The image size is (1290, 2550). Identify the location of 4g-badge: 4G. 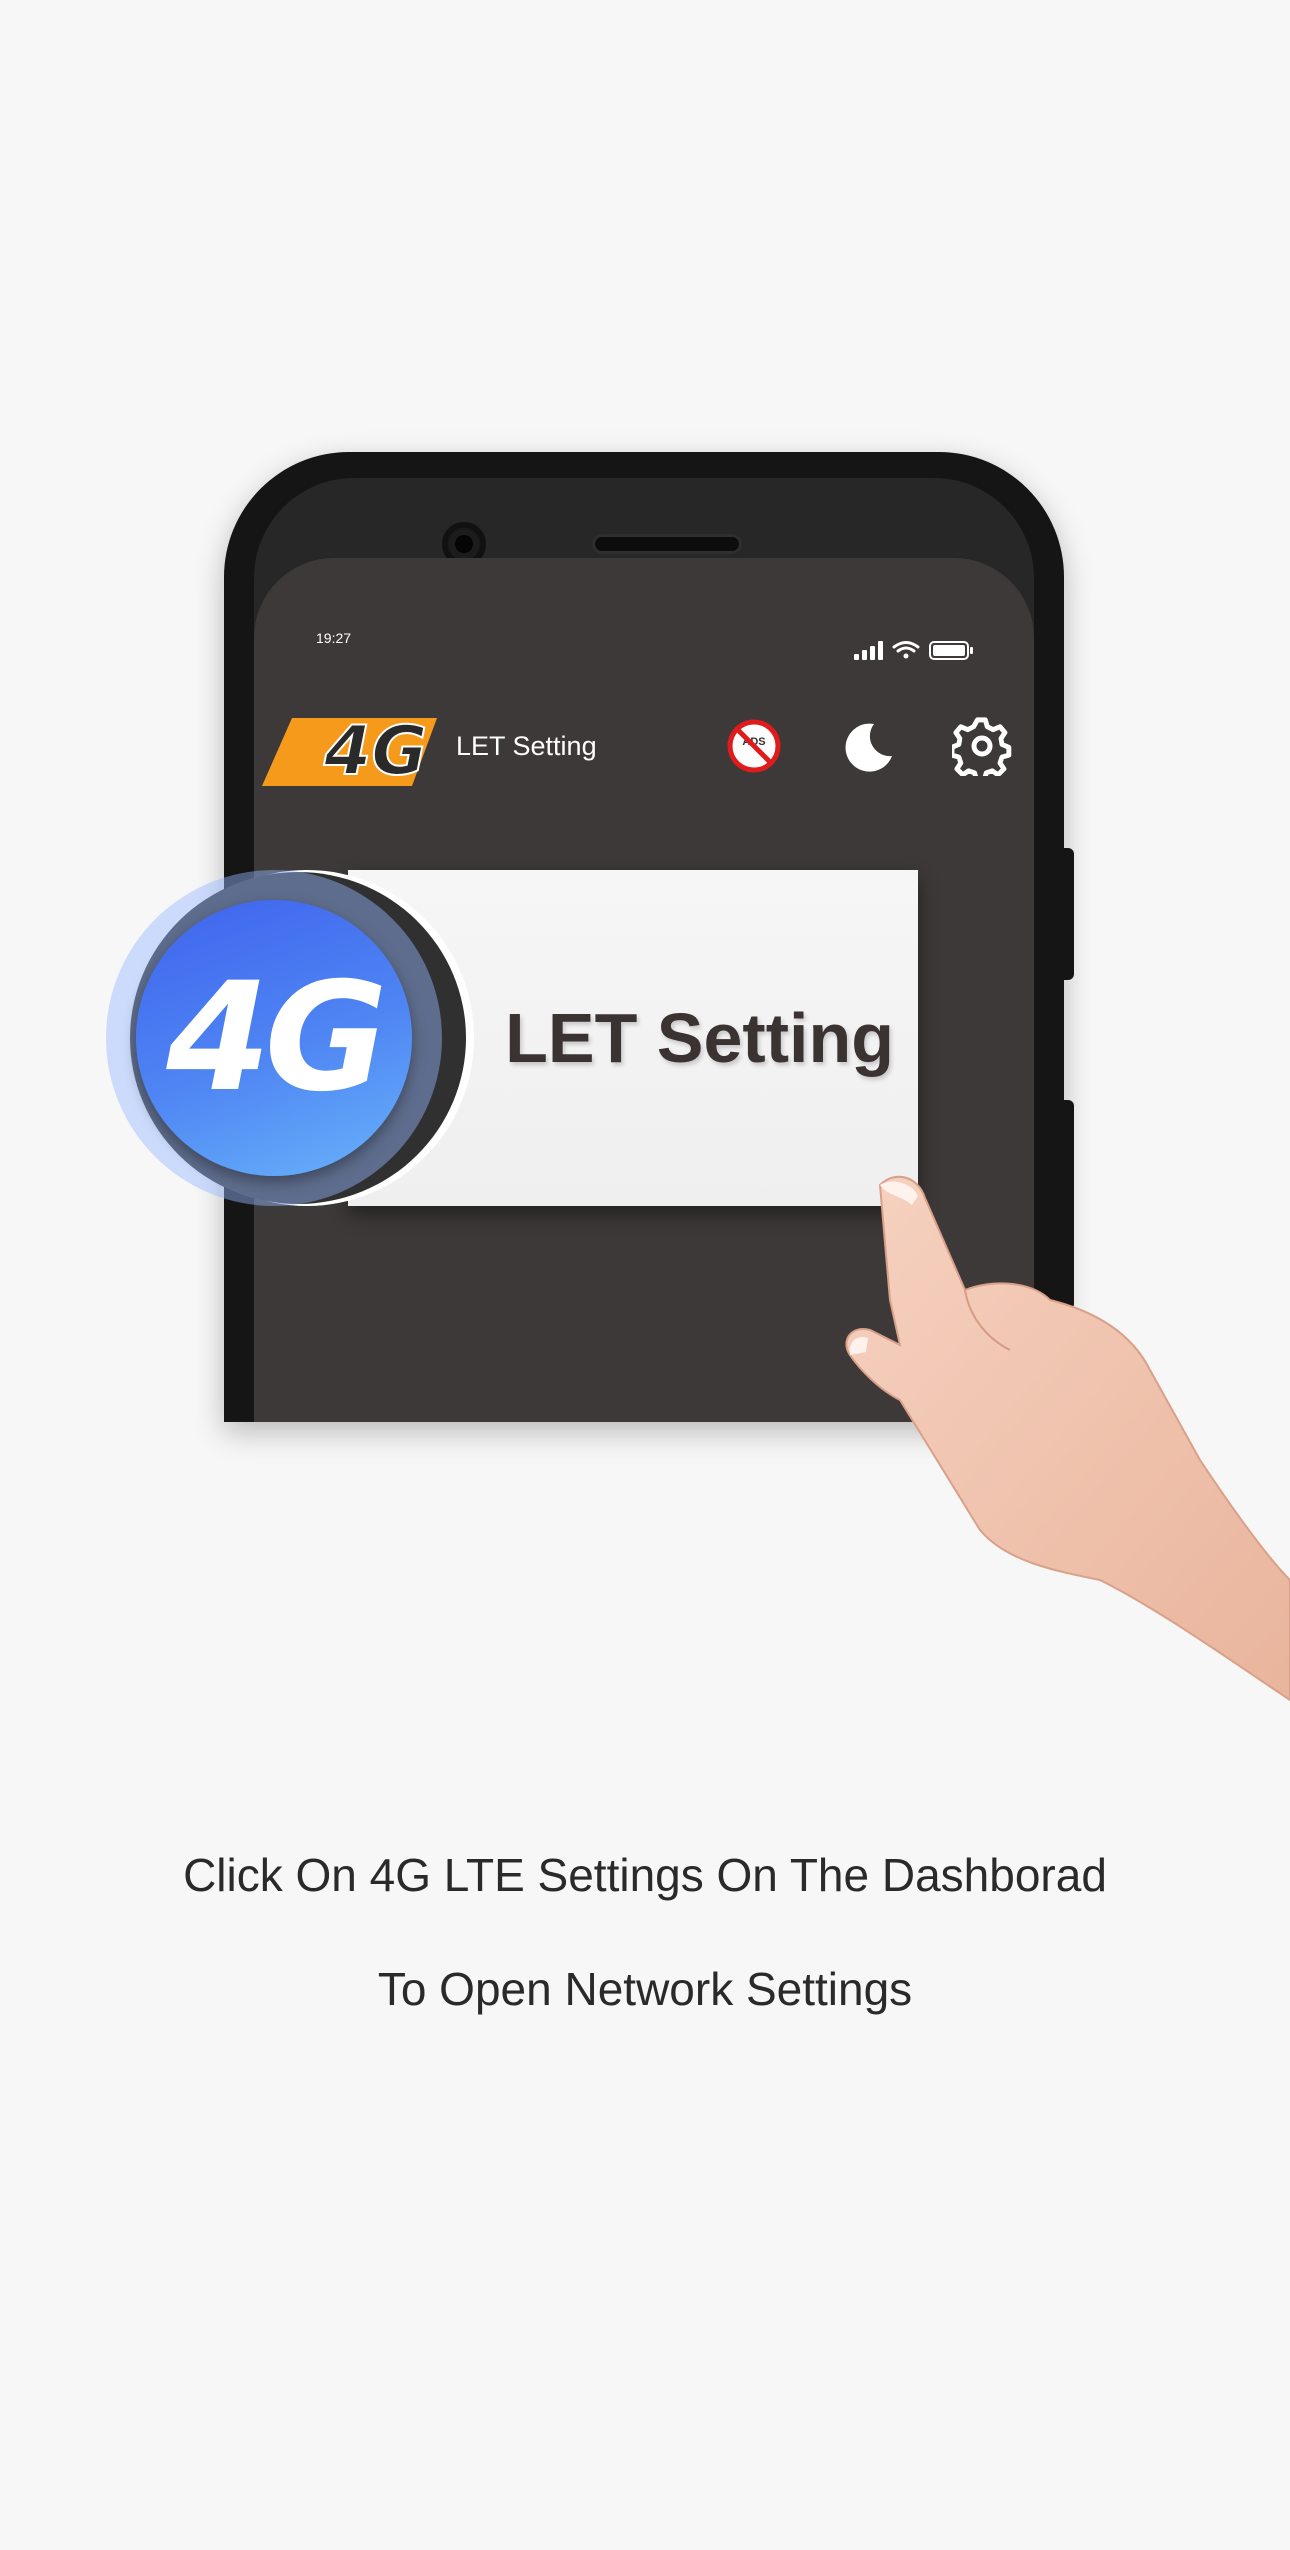
(274, 1038).